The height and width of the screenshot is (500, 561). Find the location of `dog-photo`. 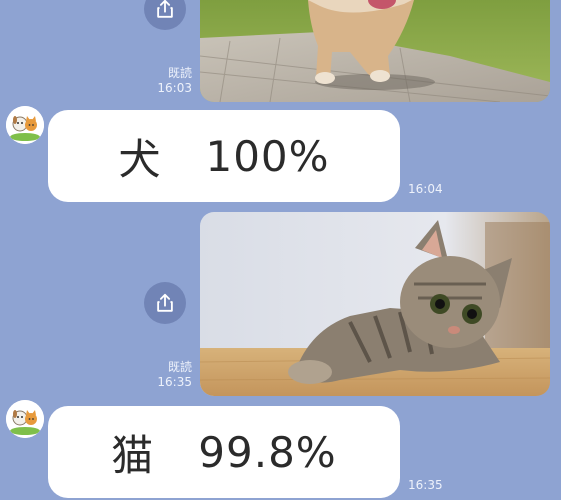

dog-photo is located at coordinates (375, 51).